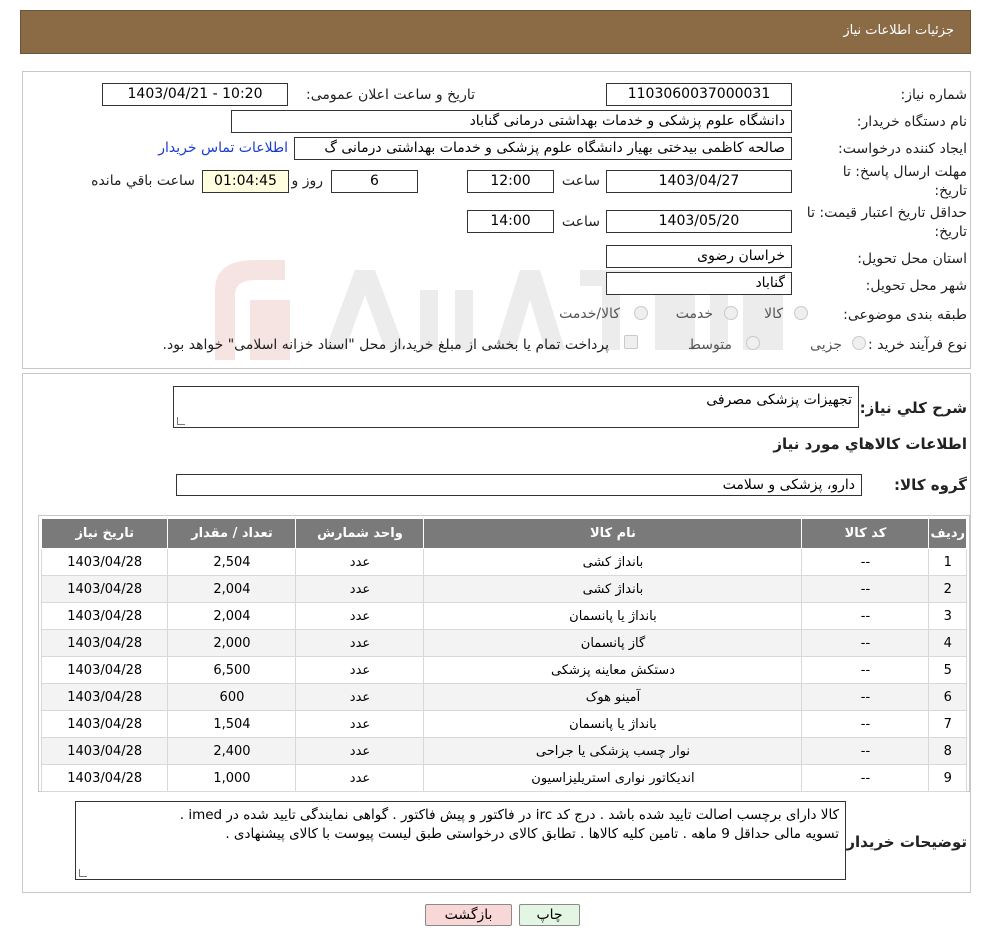  What do you see at coordinates (947, 562) in the screenshot?
I see `cell-row-number: 1` at bounding box center [947, 562].